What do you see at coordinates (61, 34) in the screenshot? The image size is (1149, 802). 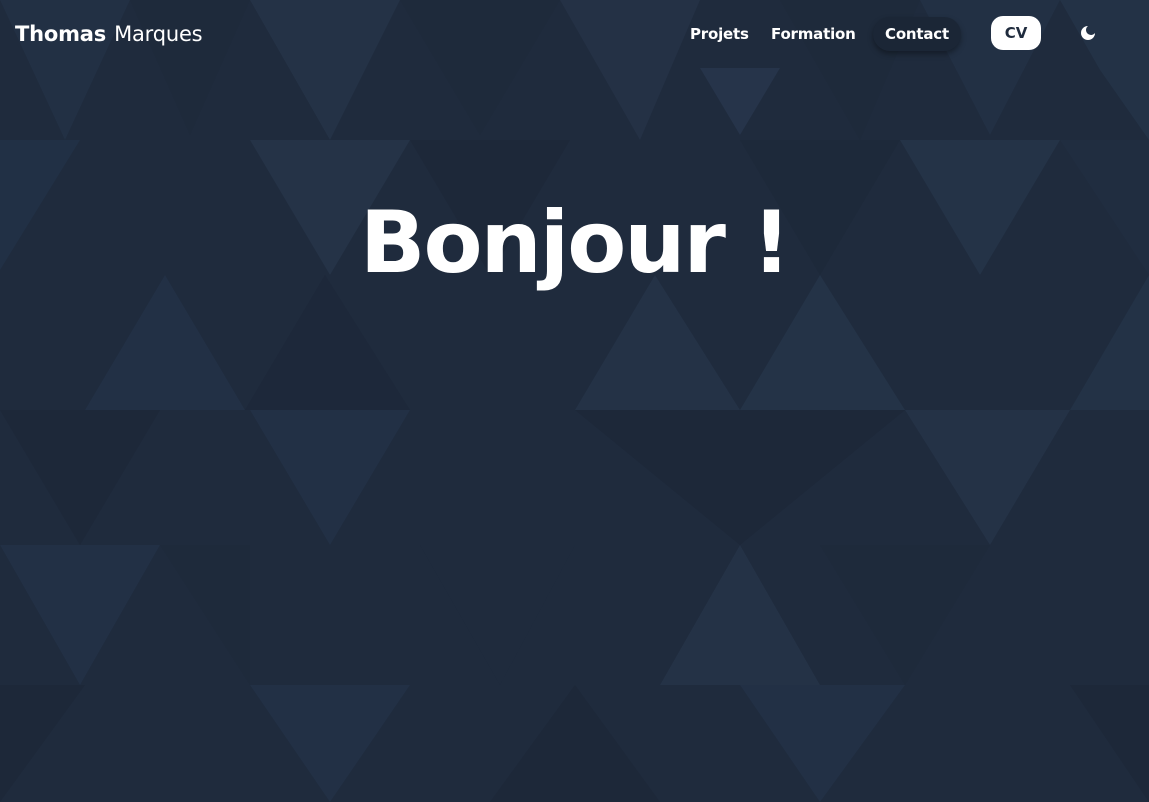 I see `brand-first-name: Thomas` at bounding box center [61, 34].